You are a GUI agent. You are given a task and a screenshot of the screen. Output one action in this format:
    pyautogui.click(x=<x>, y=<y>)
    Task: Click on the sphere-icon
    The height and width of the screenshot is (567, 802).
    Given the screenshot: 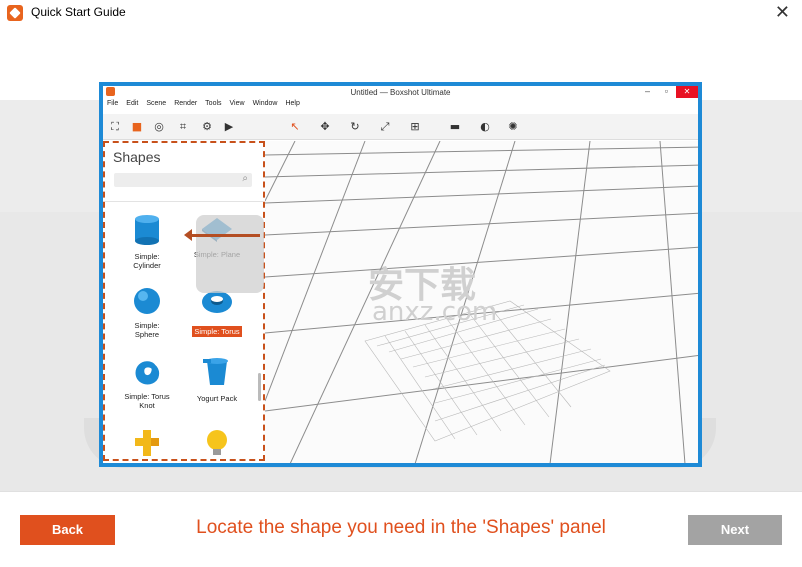 What is the action you would take?
    pyautogui.click(x=147, y=301)
    